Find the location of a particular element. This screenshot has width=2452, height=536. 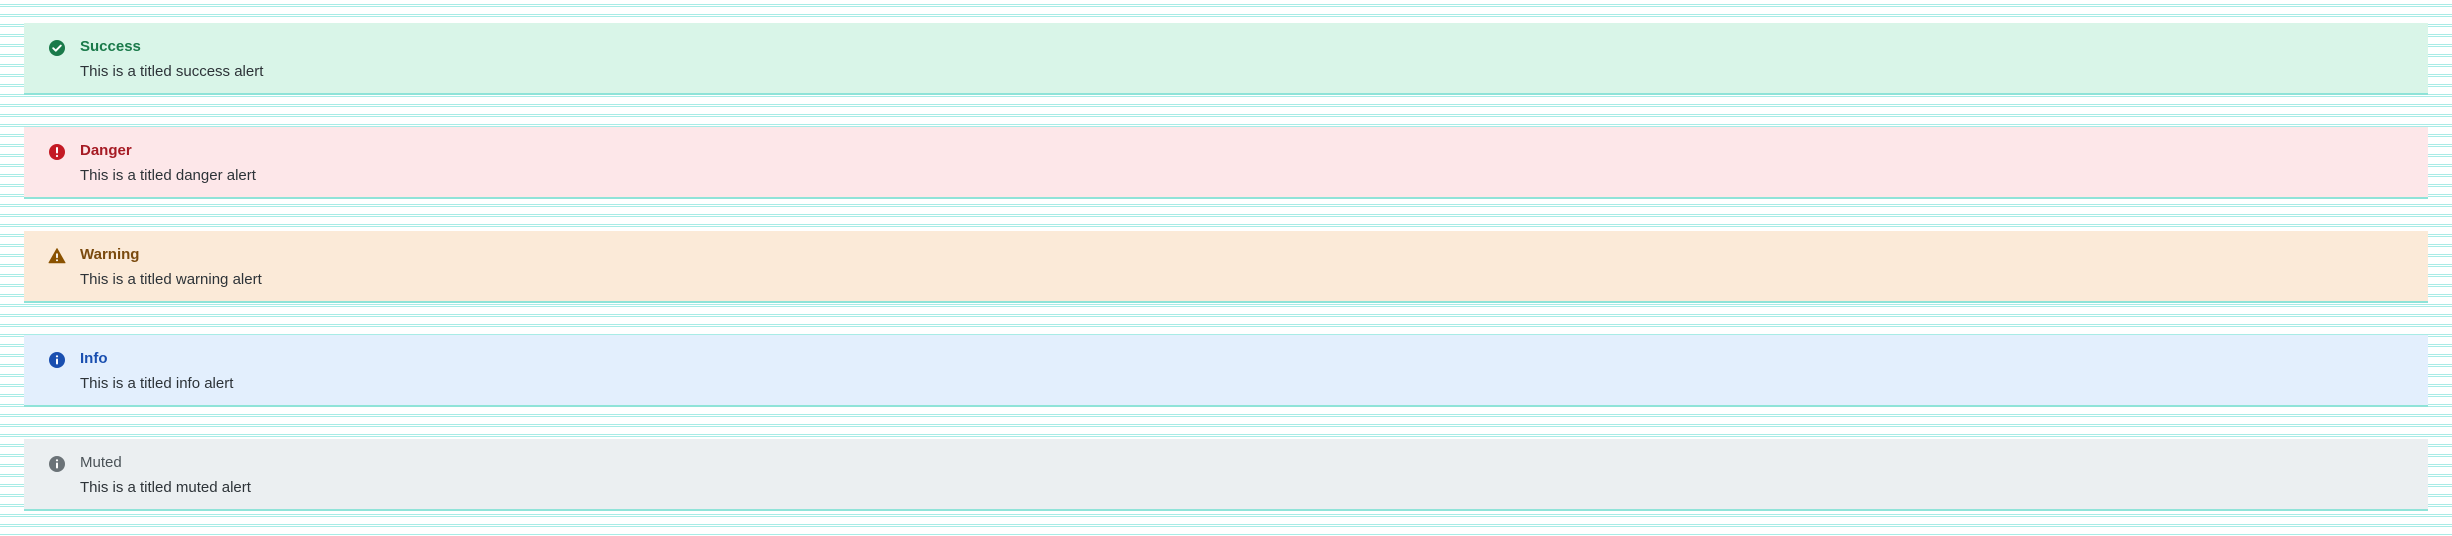

alert-muted: Muted This is a titled muted alert is located at coordinates (1226, 475).